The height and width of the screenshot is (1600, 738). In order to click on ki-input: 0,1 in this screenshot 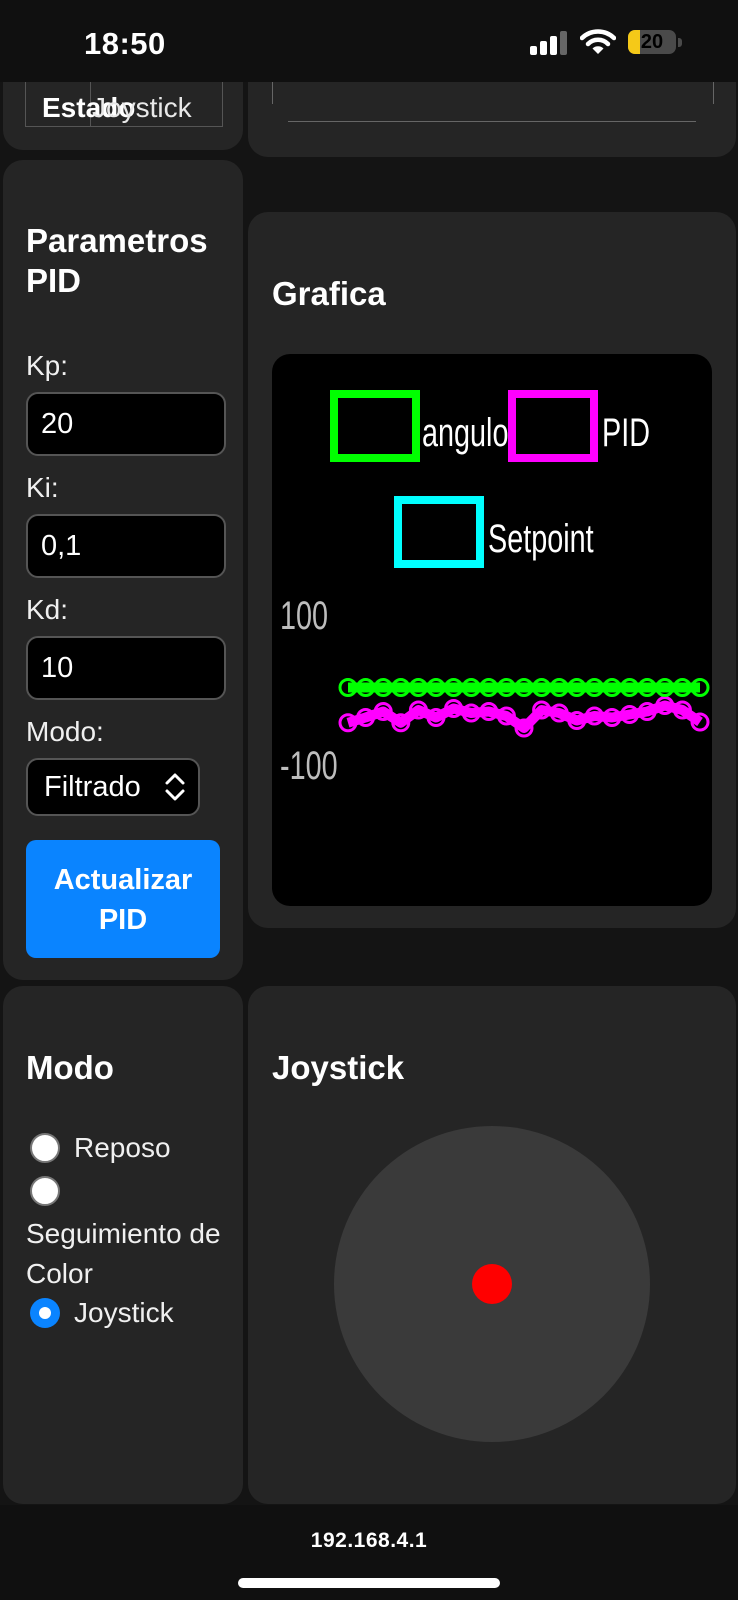, I will do `click(126, 546)`.